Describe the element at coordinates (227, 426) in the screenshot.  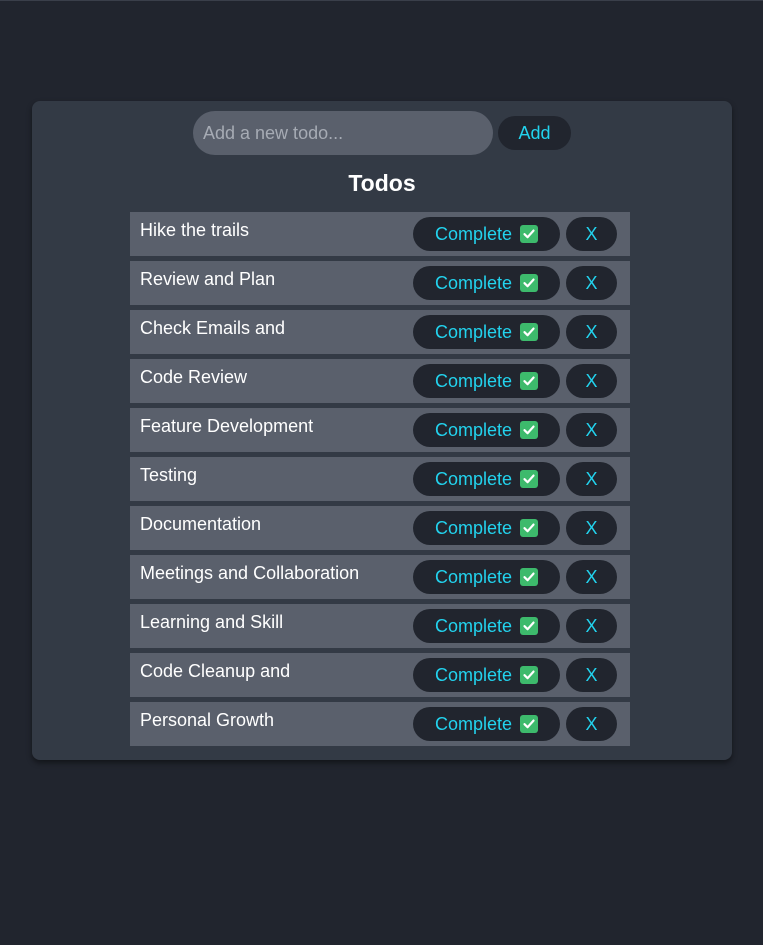
I see `todo-text: Feature Development` at that location.